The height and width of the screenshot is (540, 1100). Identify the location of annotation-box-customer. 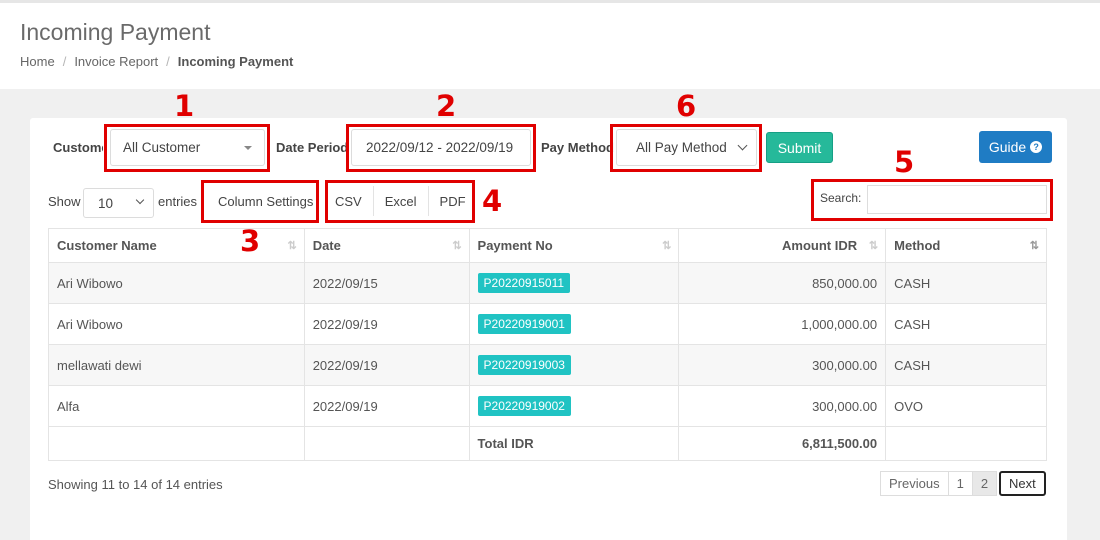
(187, 148).